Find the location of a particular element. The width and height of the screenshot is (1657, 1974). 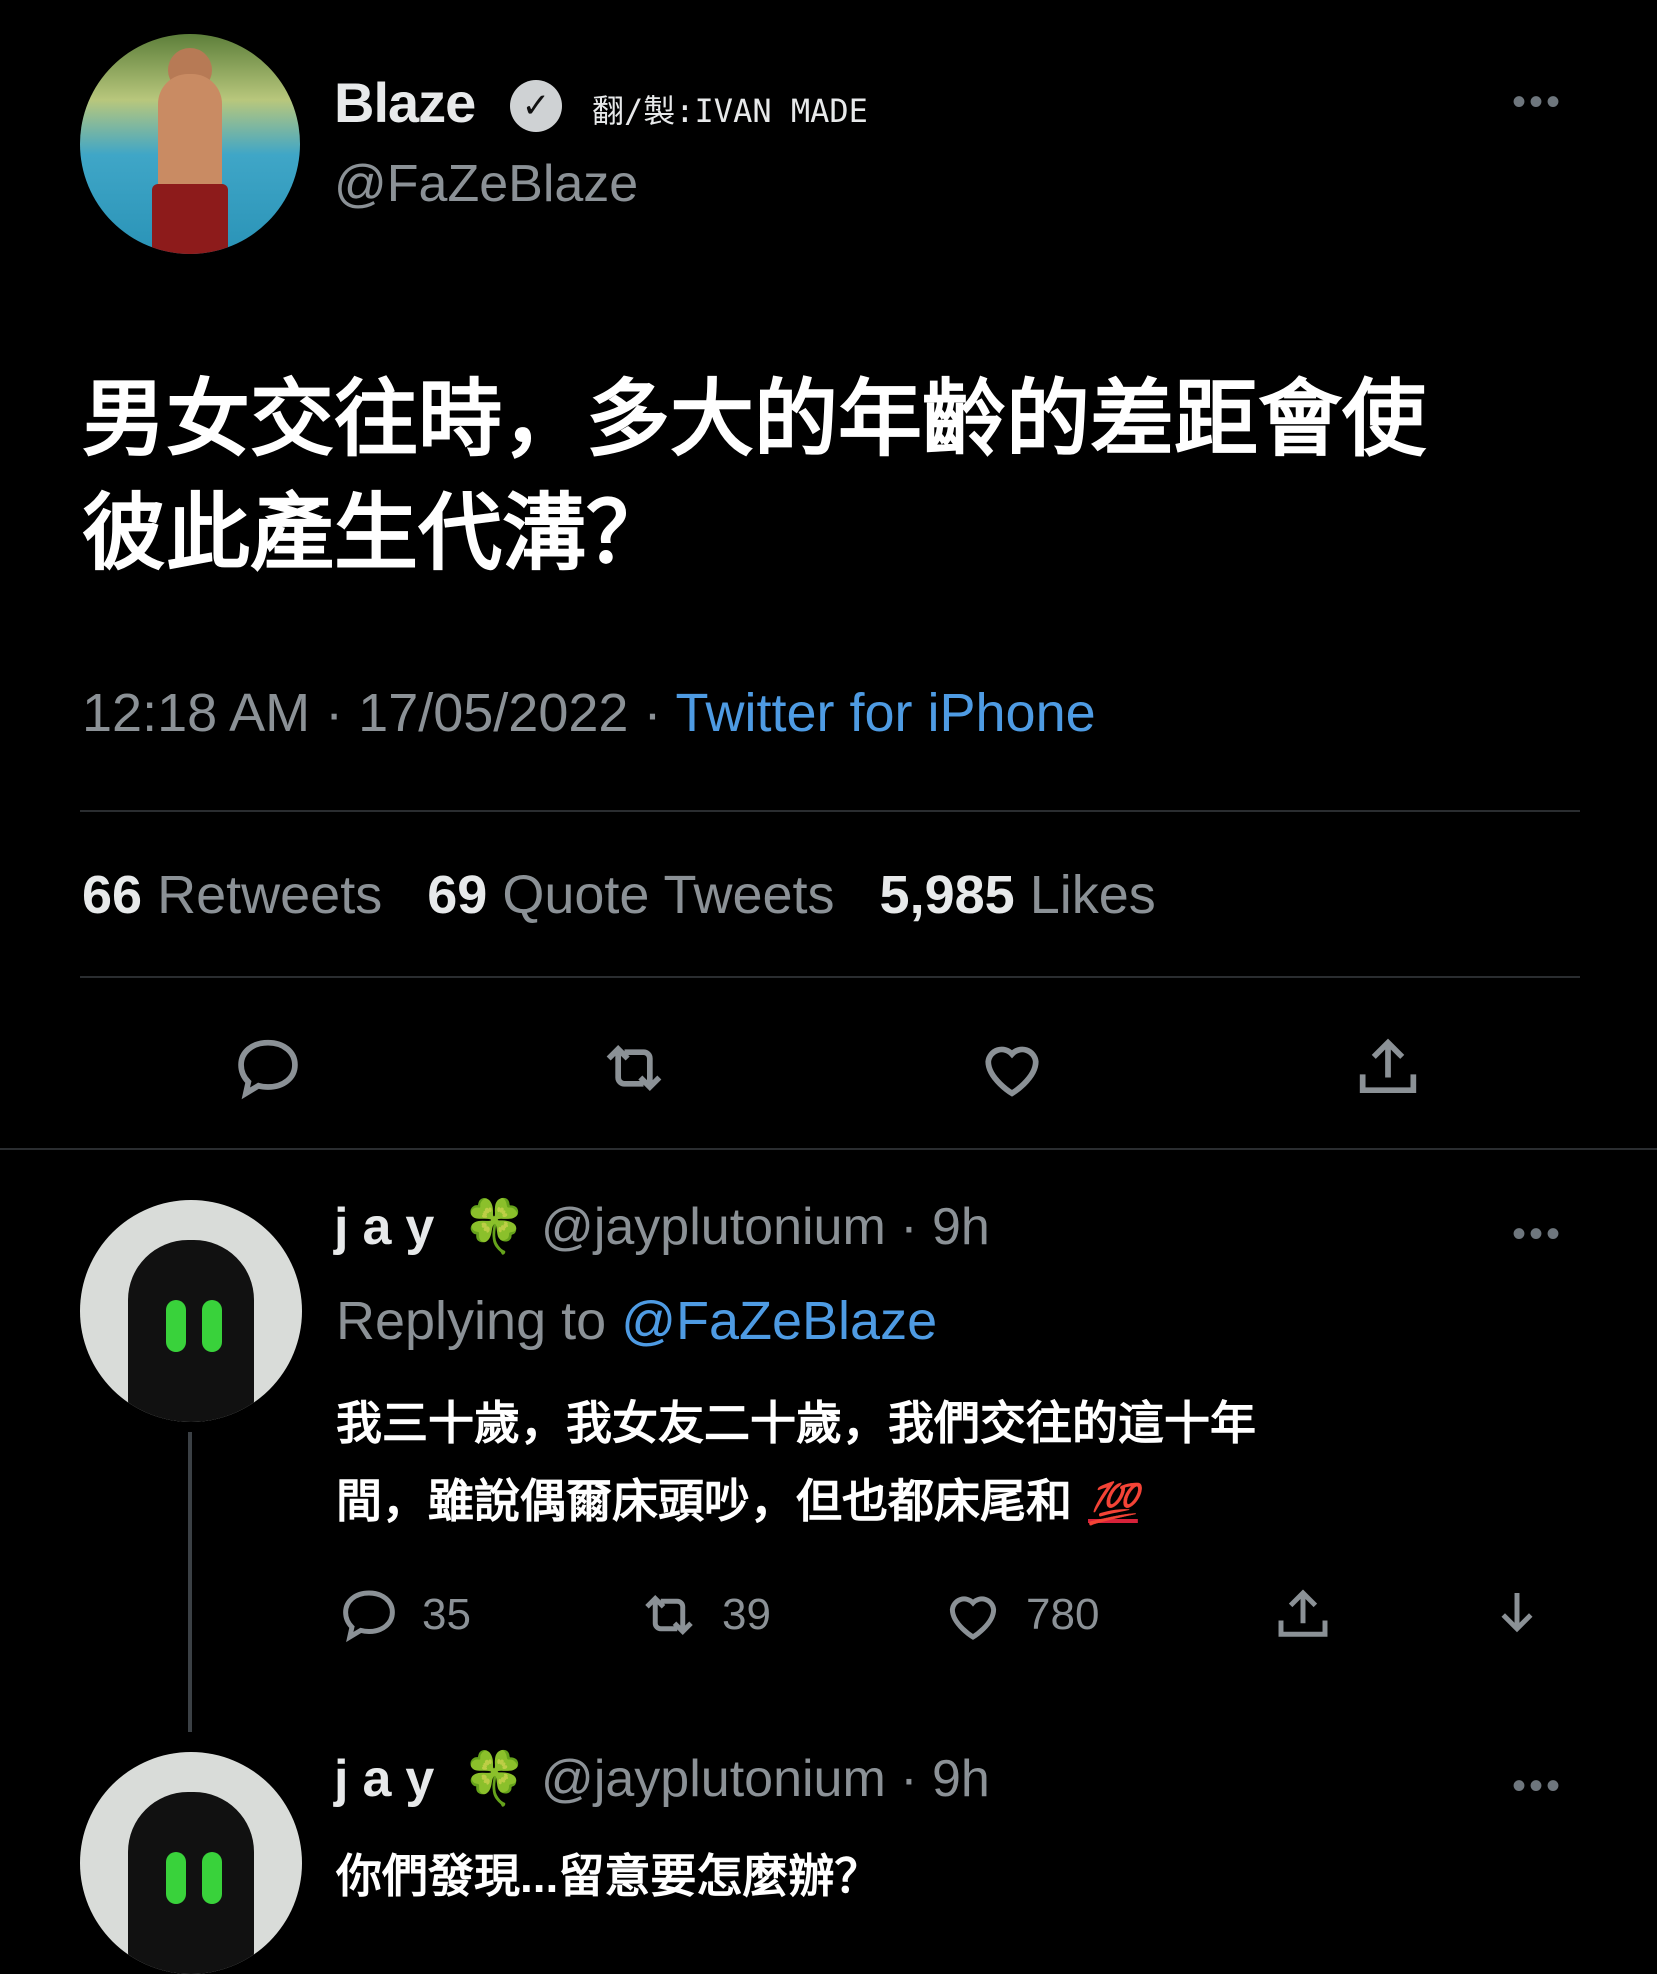

reply1-handle-time: @jayplutonium · 9h is located at coordinates (765, 1227).